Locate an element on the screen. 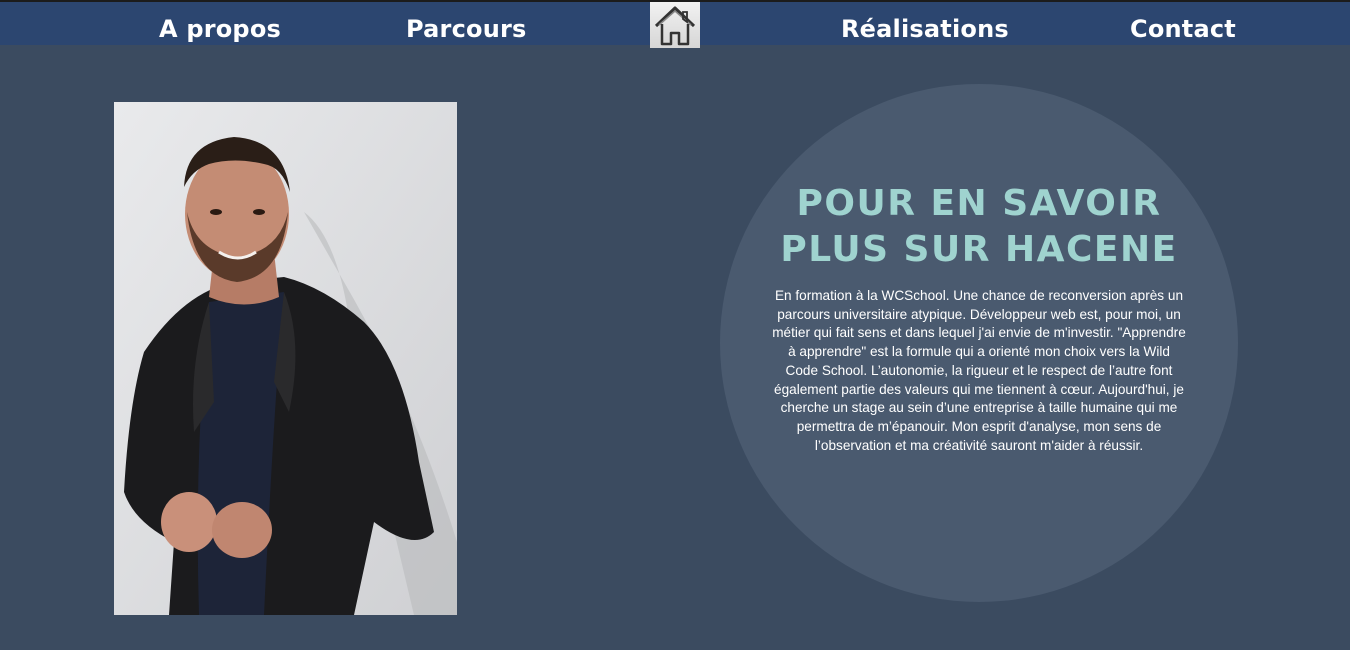 Image resolution: width=1350 pixels, height=650 pixels. nav-link-parcours: Parcours is located at coordinates (466, 23).